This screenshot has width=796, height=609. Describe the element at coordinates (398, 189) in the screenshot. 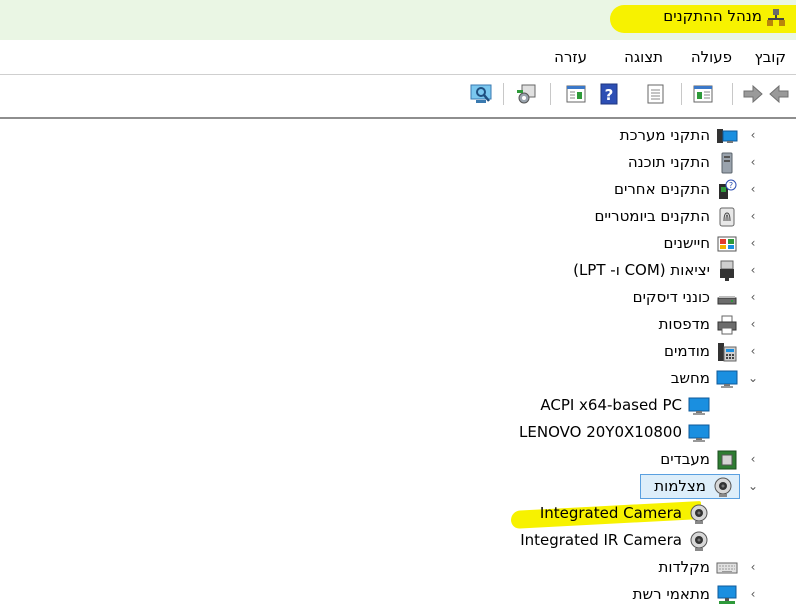

I see `tree-item-other-devices: ‹ ? התקנים אחרים` at that location.